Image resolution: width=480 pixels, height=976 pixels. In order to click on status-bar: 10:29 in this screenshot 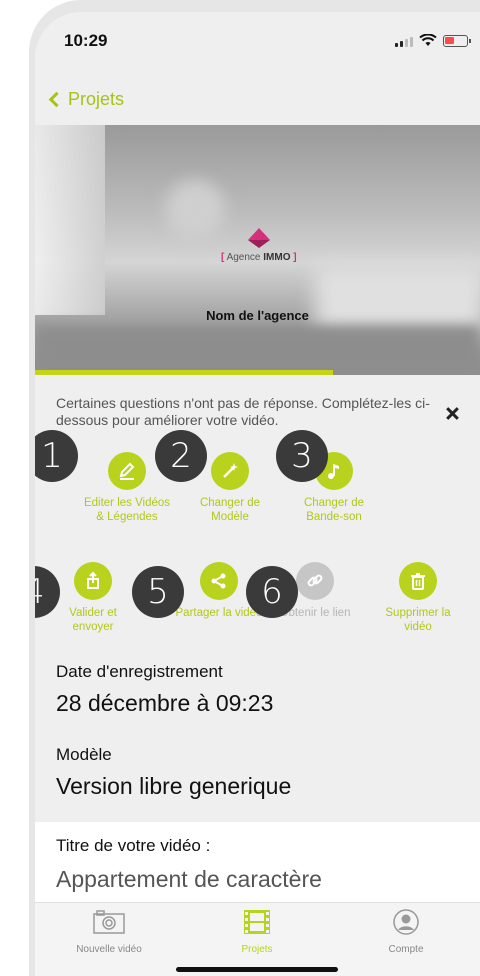, I will do `click(257, 40)`.